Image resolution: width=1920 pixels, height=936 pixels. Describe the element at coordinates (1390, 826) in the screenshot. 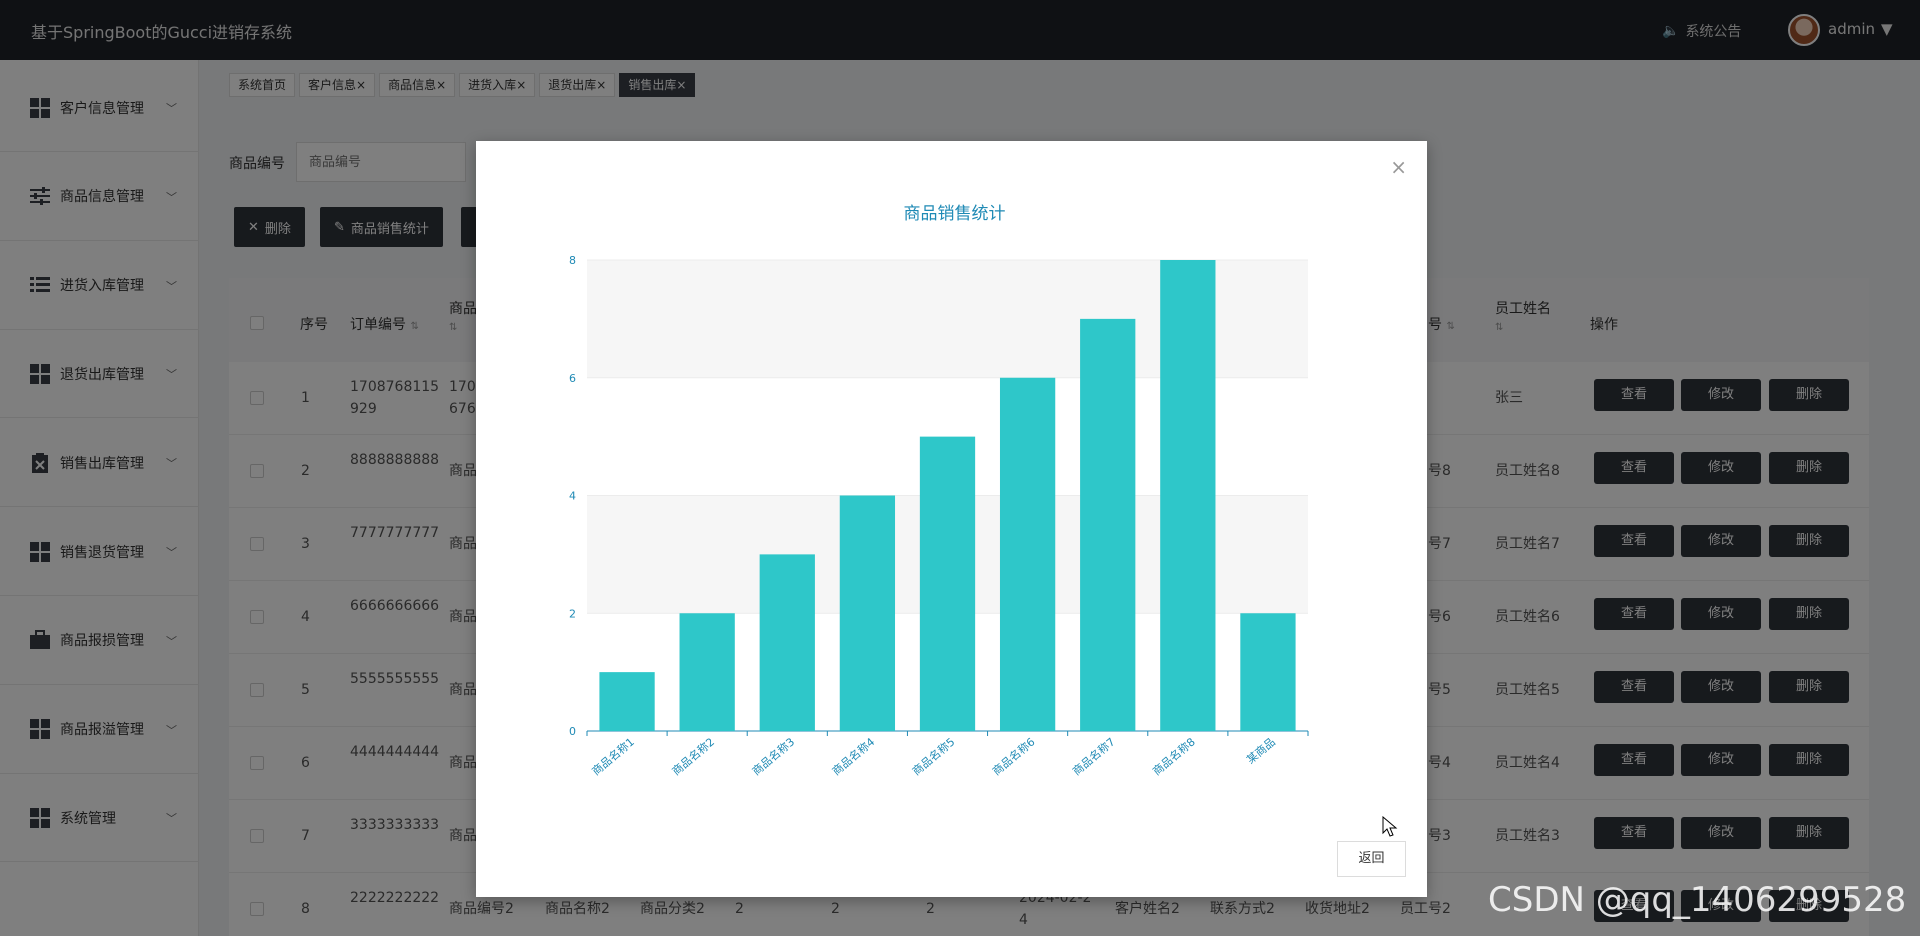

I see `mouse-cursor-icon` at that location.